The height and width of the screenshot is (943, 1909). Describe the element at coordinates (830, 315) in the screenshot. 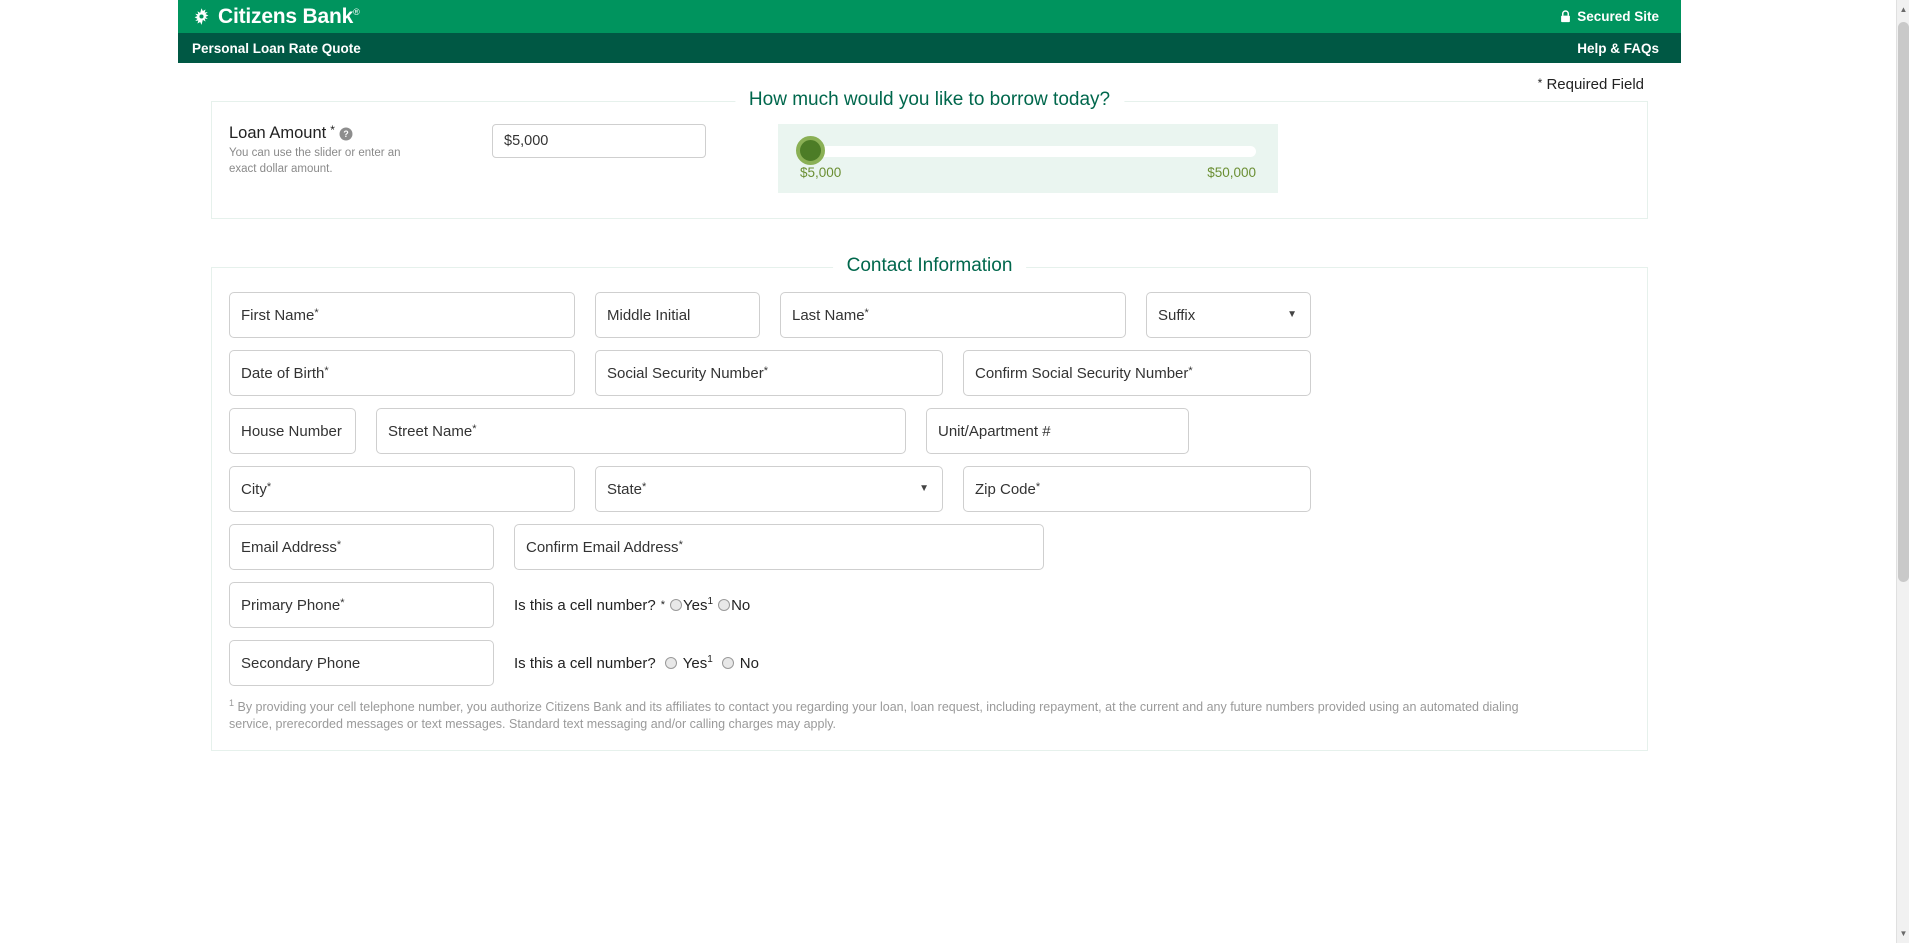

I see `last-name-placeholder: Last Name*` at that location.